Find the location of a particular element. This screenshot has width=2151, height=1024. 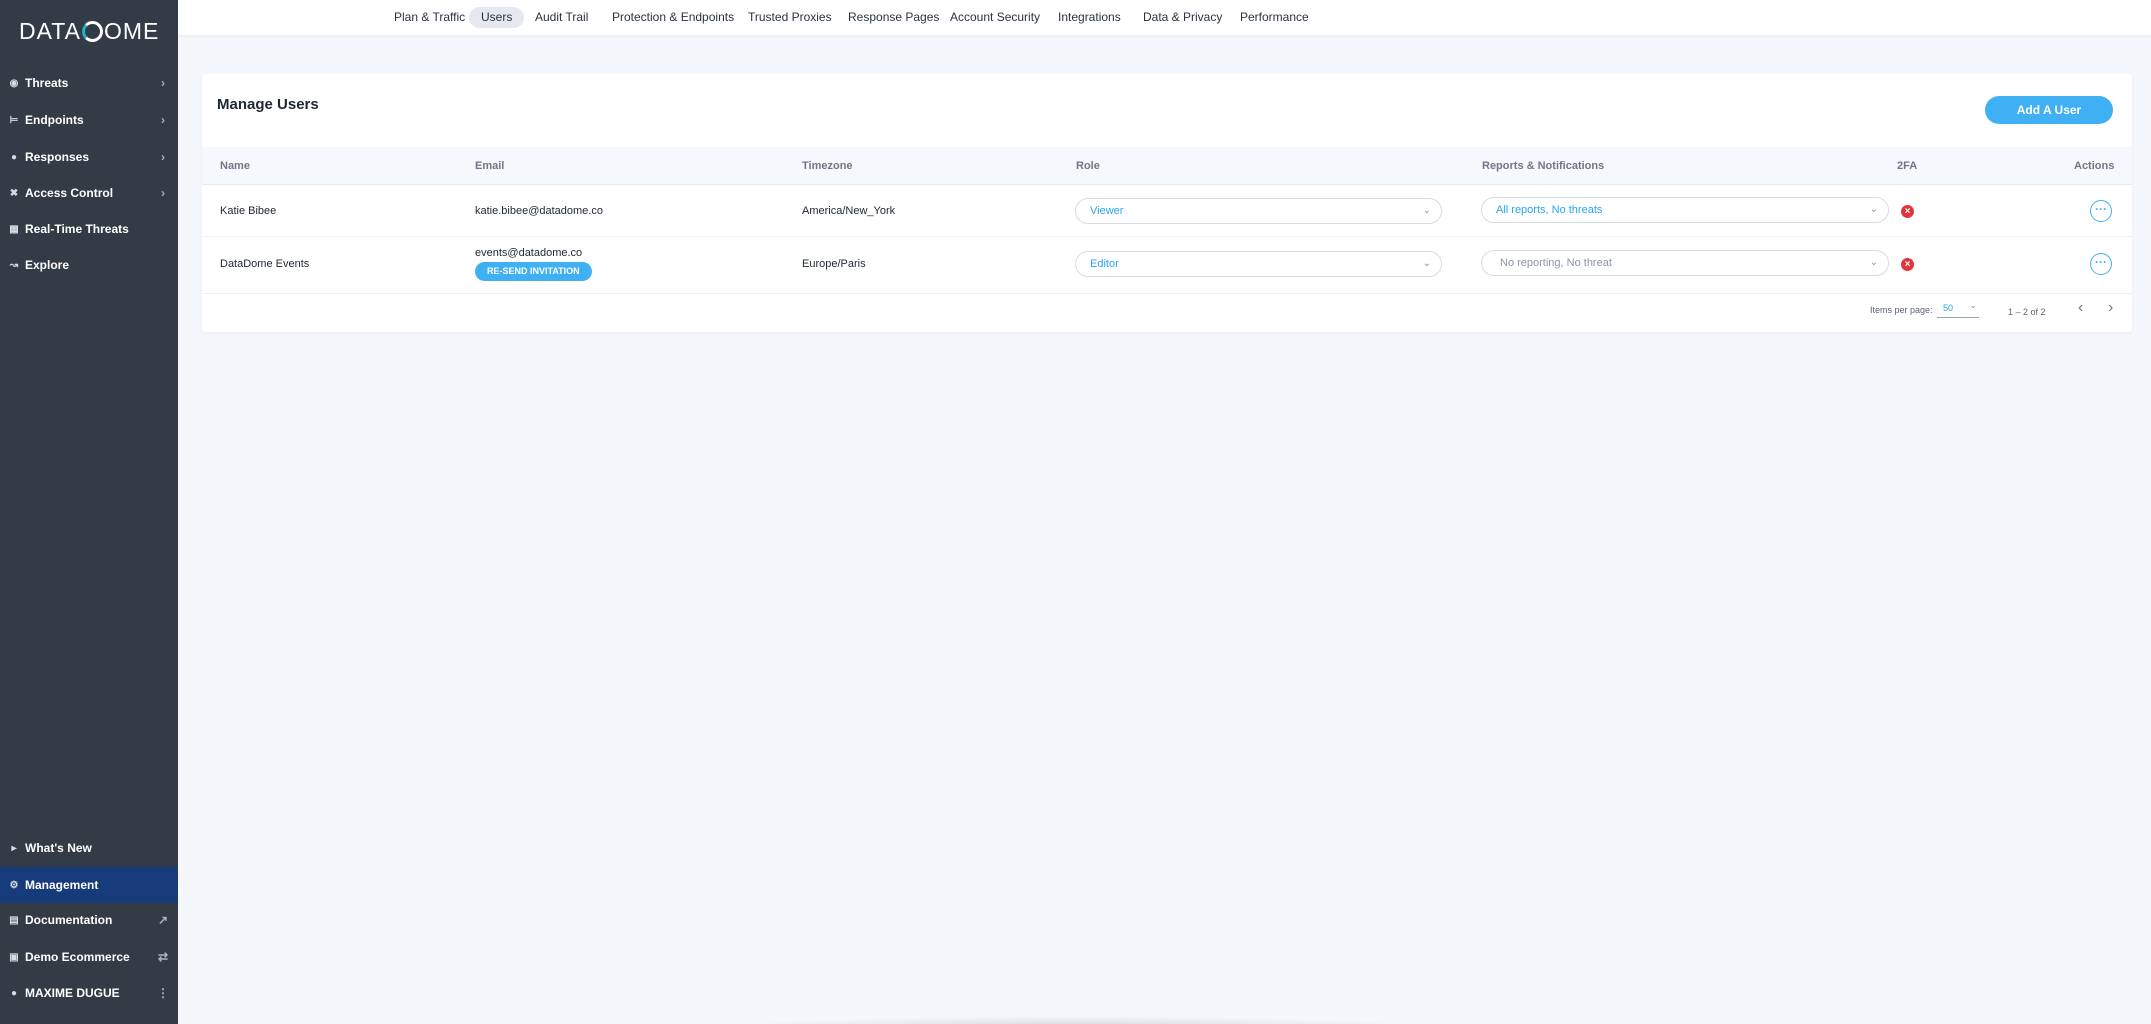

next-page-icon: › is located at coordinates (2110, 308).